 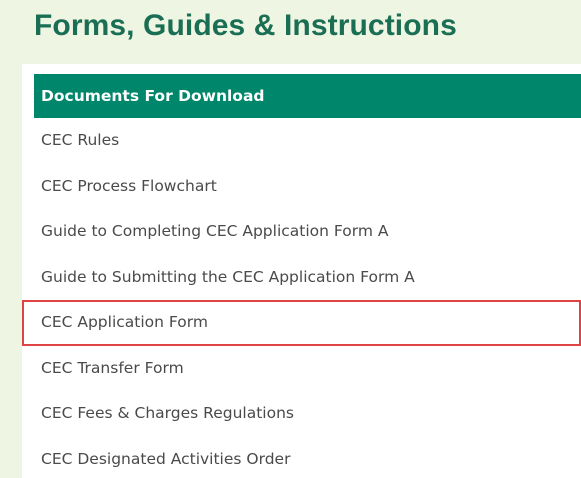 What do you see at coordinates (307, 96) in the screenshot?
I see `documents-table-header: Documents For Download` at bounding box center [307, 96].